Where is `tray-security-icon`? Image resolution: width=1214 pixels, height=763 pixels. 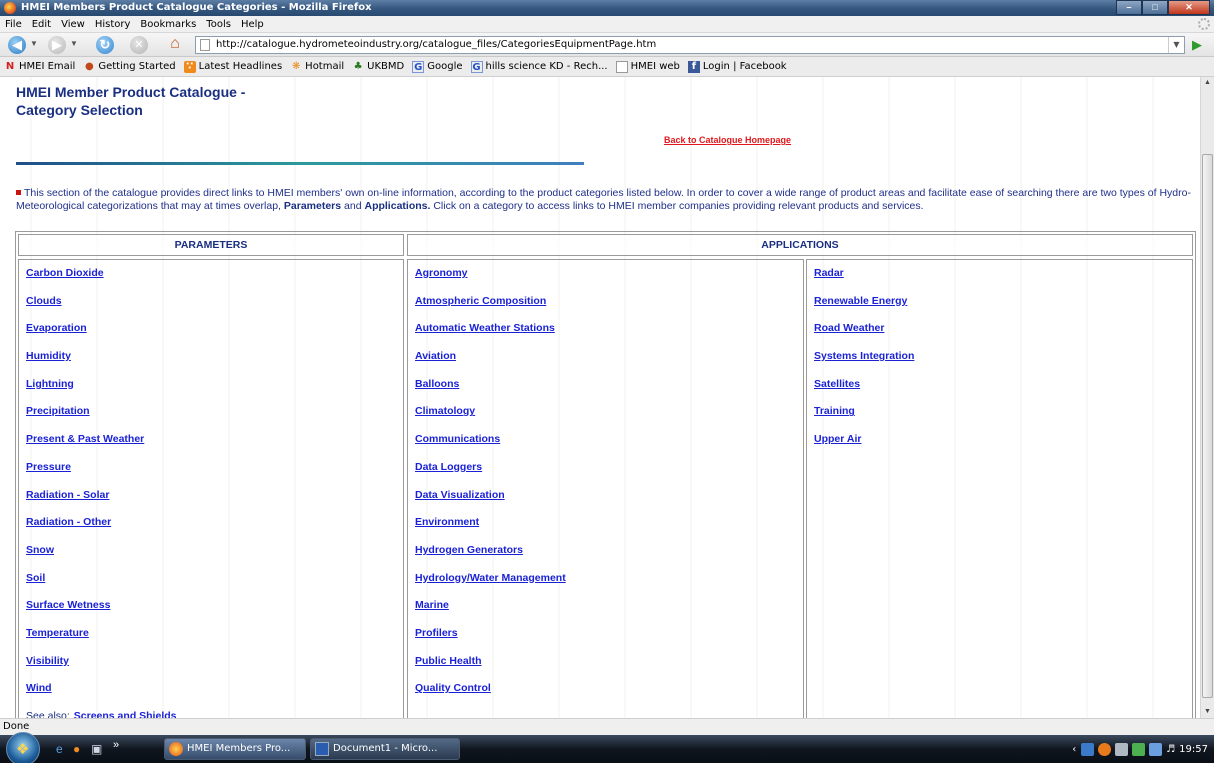 tray-security-icon is located at coordinates (1105, 749).